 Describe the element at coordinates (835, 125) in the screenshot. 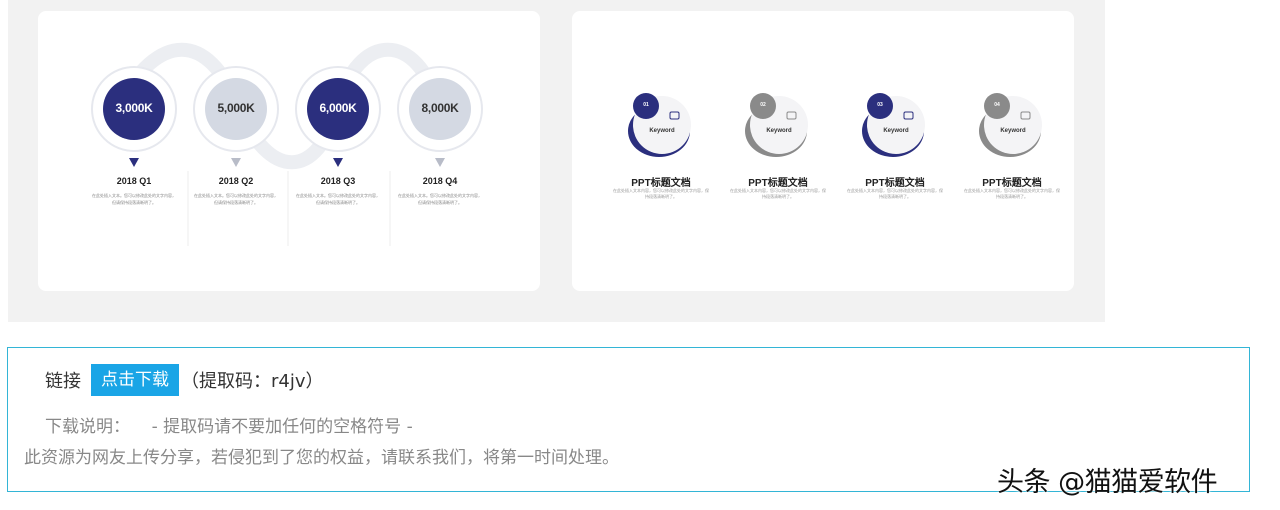

I see `keyword-decoration` at that location.